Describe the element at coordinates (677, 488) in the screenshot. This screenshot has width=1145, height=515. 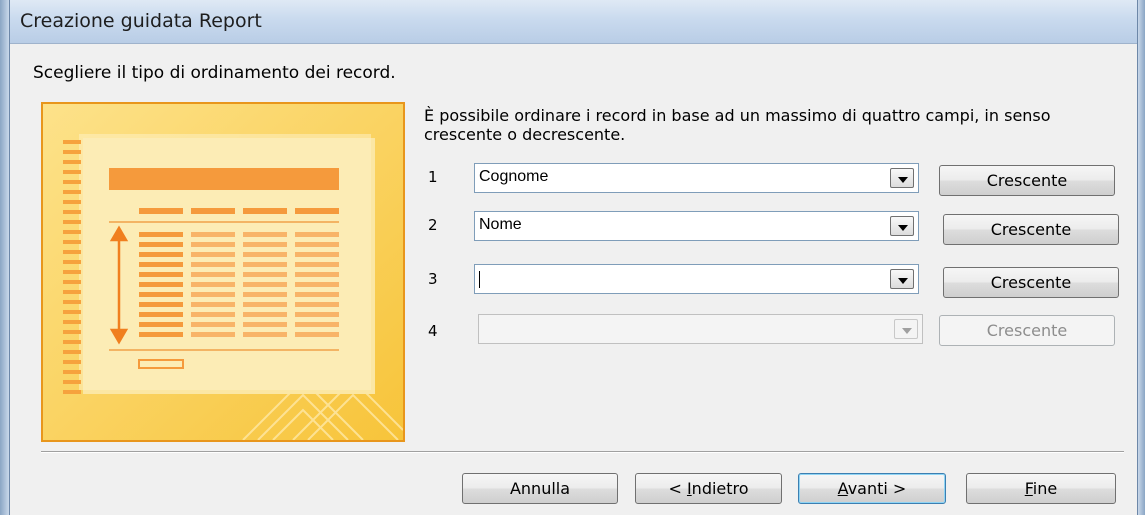
I see `back-button-prefix: <` at that location.